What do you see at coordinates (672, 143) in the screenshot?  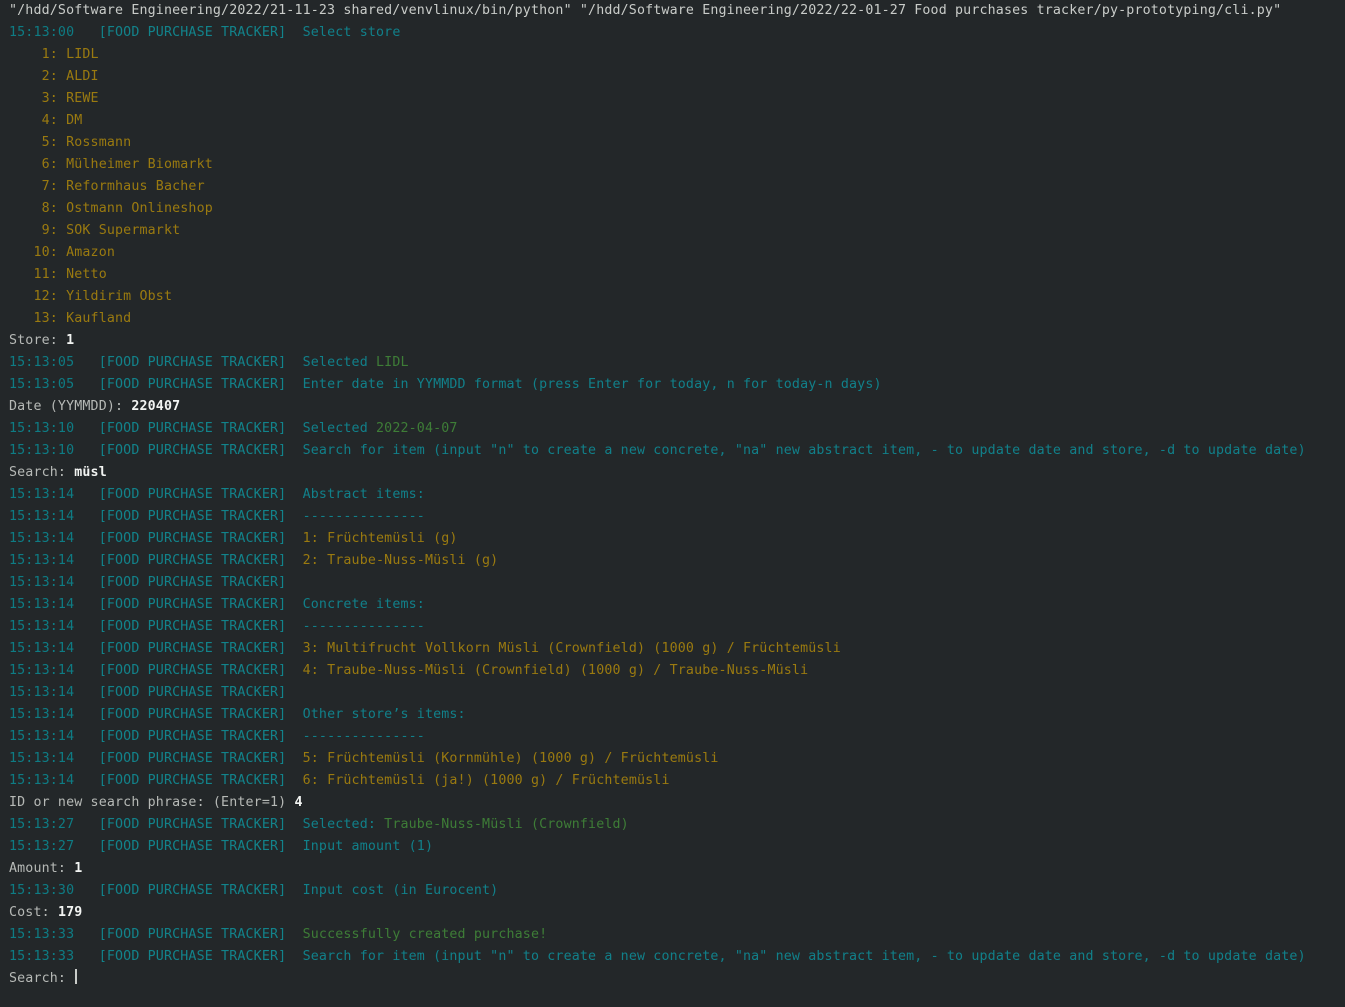 I see `store-list-item: 5: Rossmann` at bounding box center [672, 143].